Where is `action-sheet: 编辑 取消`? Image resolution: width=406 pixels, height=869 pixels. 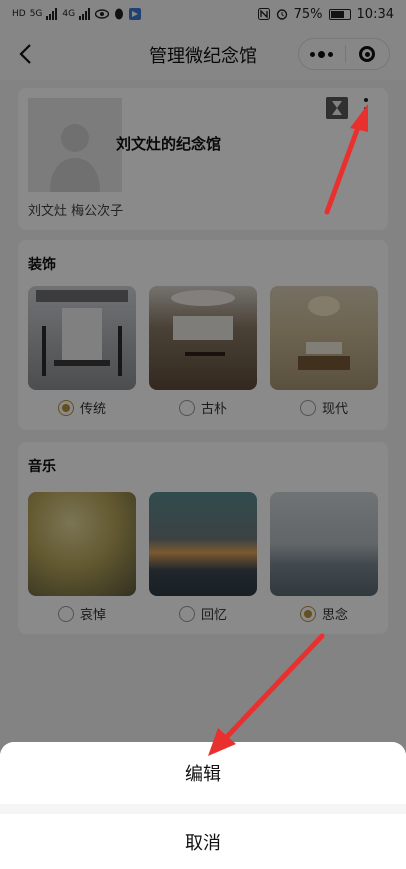
action-sheet: 编辑 取消 is located at coordinates (203, 805).